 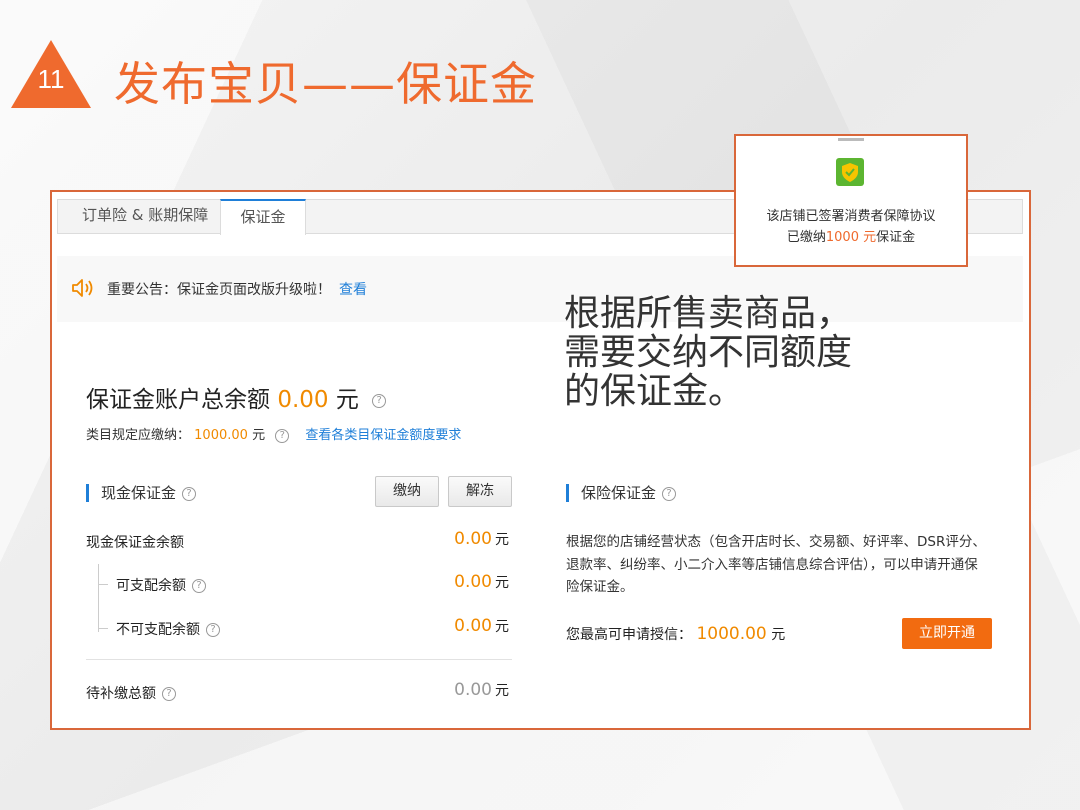 I want to click on speaker-icon, so click(x=82, y=288).